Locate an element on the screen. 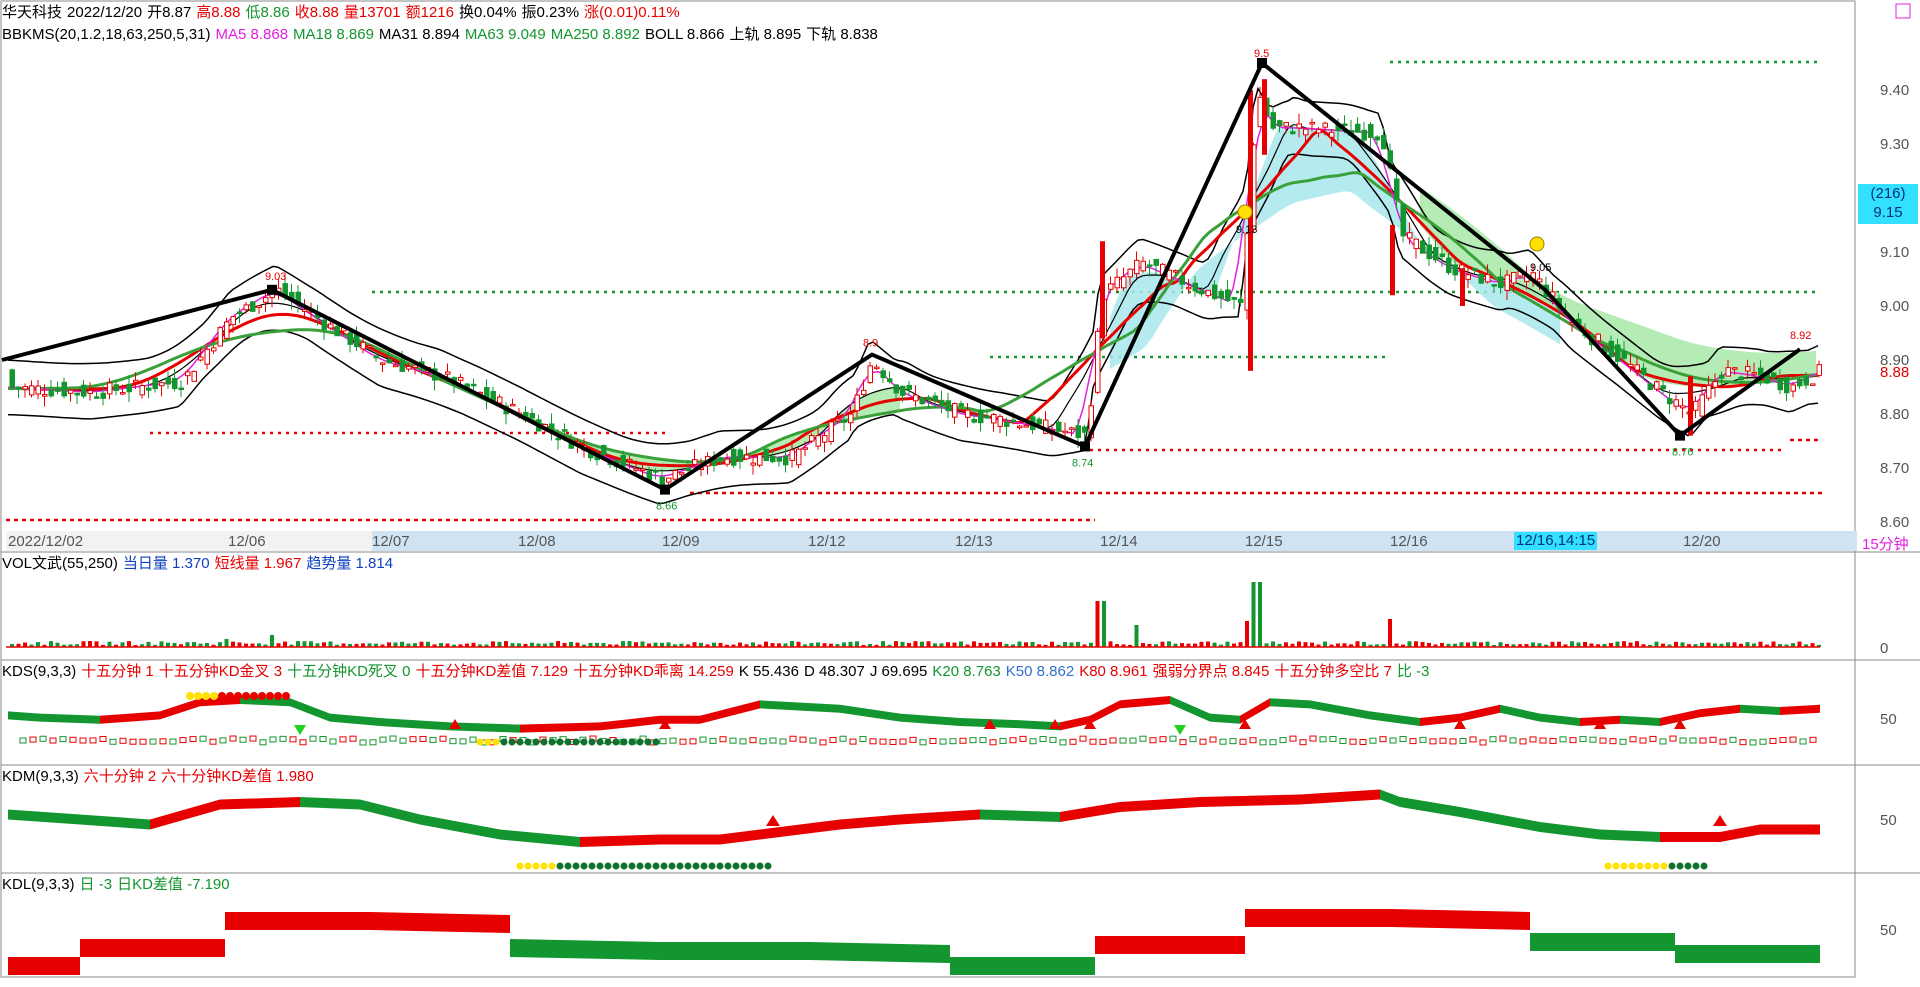 The image size is (1920, 987). kdl-ribbon-seg is located at coordinates (1602, 942).